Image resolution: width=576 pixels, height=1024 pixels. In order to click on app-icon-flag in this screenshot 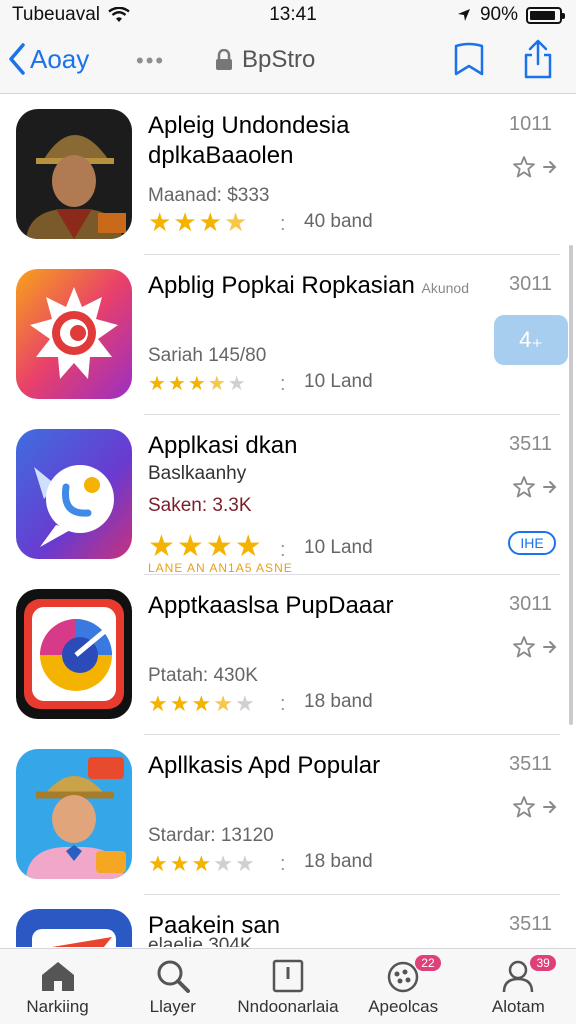, I will do `click(74, 928)`.